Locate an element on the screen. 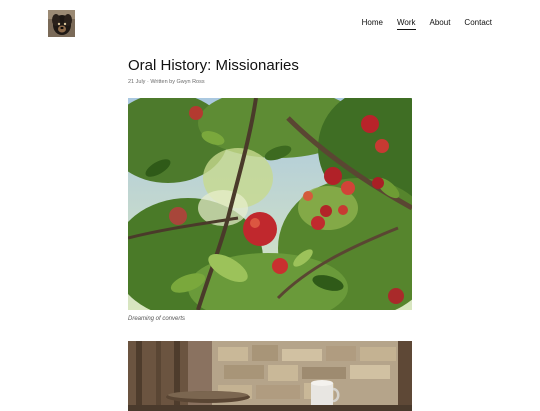  nav-home-link: Home is located at coordinates (372, 23).